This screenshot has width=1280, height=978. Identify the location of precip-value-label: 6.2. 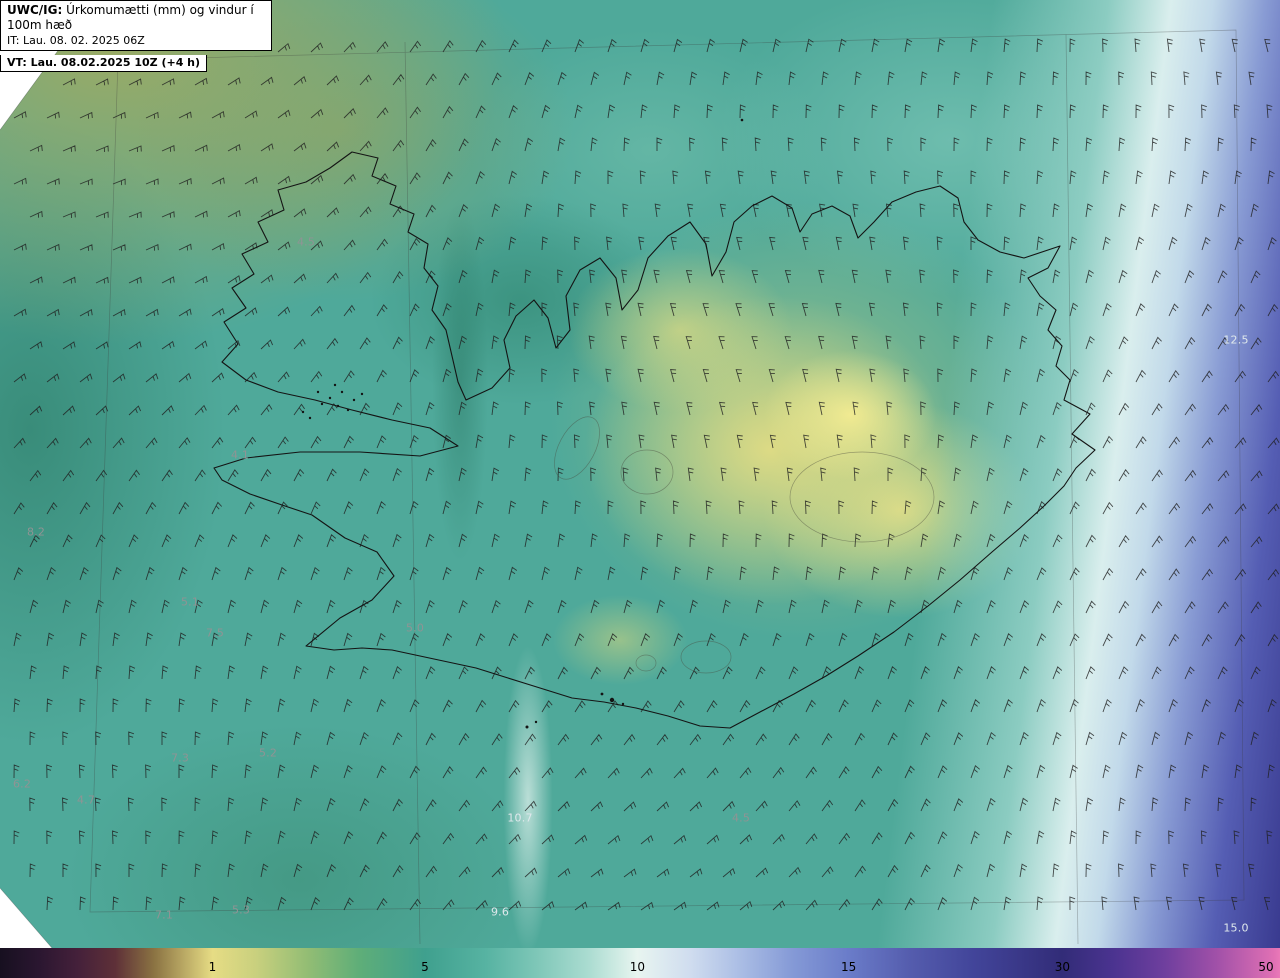
(22, 784).